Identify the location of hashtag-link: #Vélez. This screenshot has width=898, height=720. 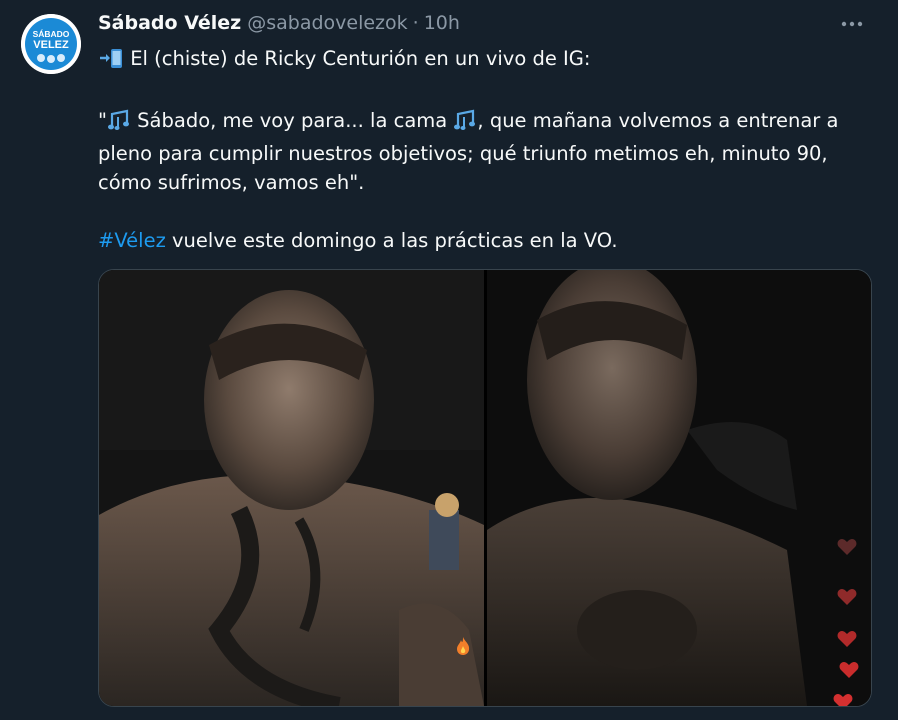
(132, 240).